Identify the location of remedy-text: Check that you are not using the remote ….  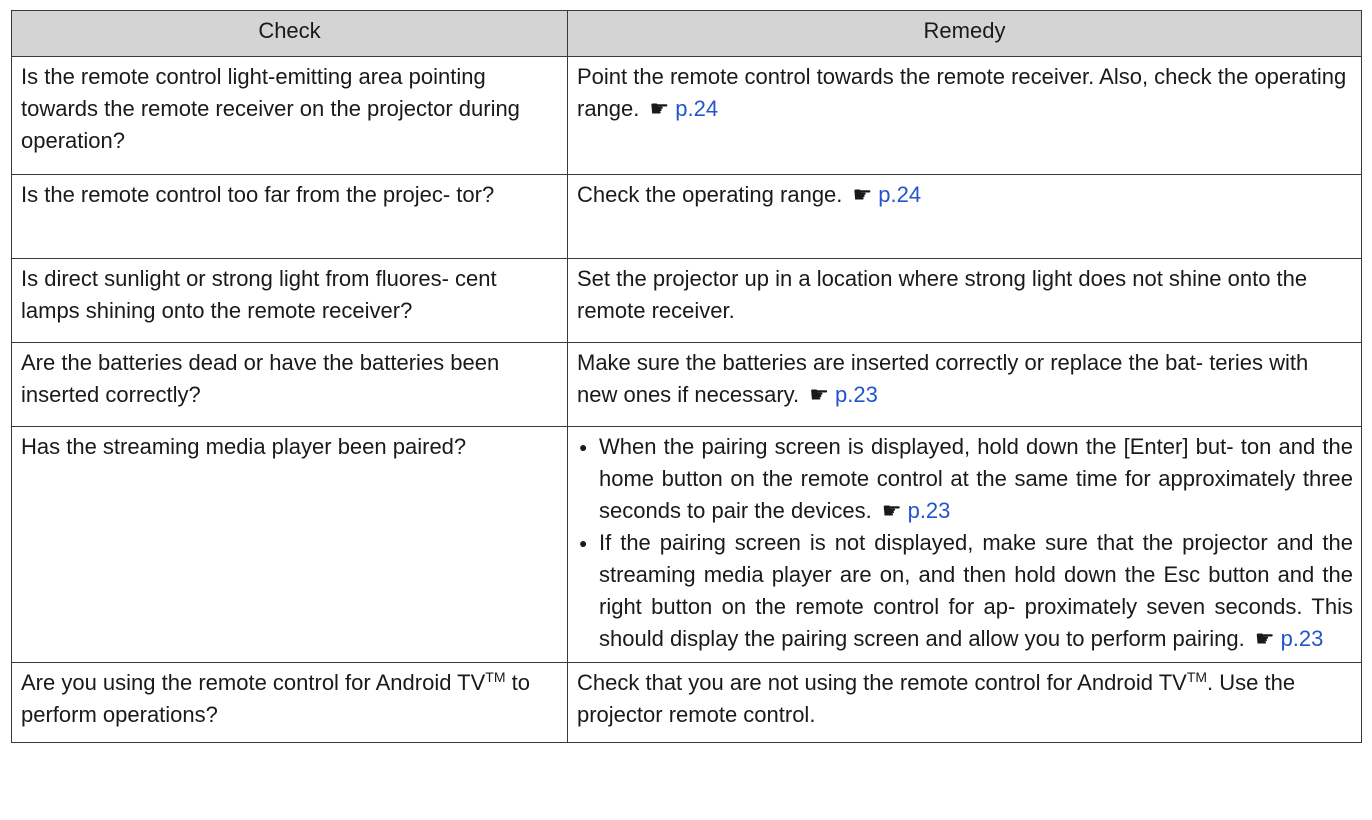
(882, 682).